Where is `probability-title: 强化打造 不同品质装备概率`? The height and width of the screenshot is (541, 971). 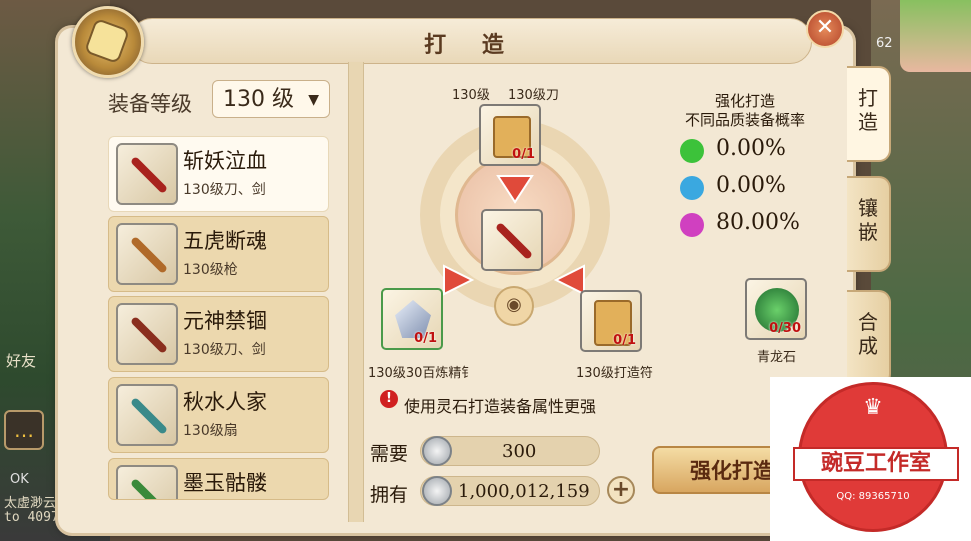
probability-title: 强化打造 不同品质装备概率 is located at coordinates (745, 111).